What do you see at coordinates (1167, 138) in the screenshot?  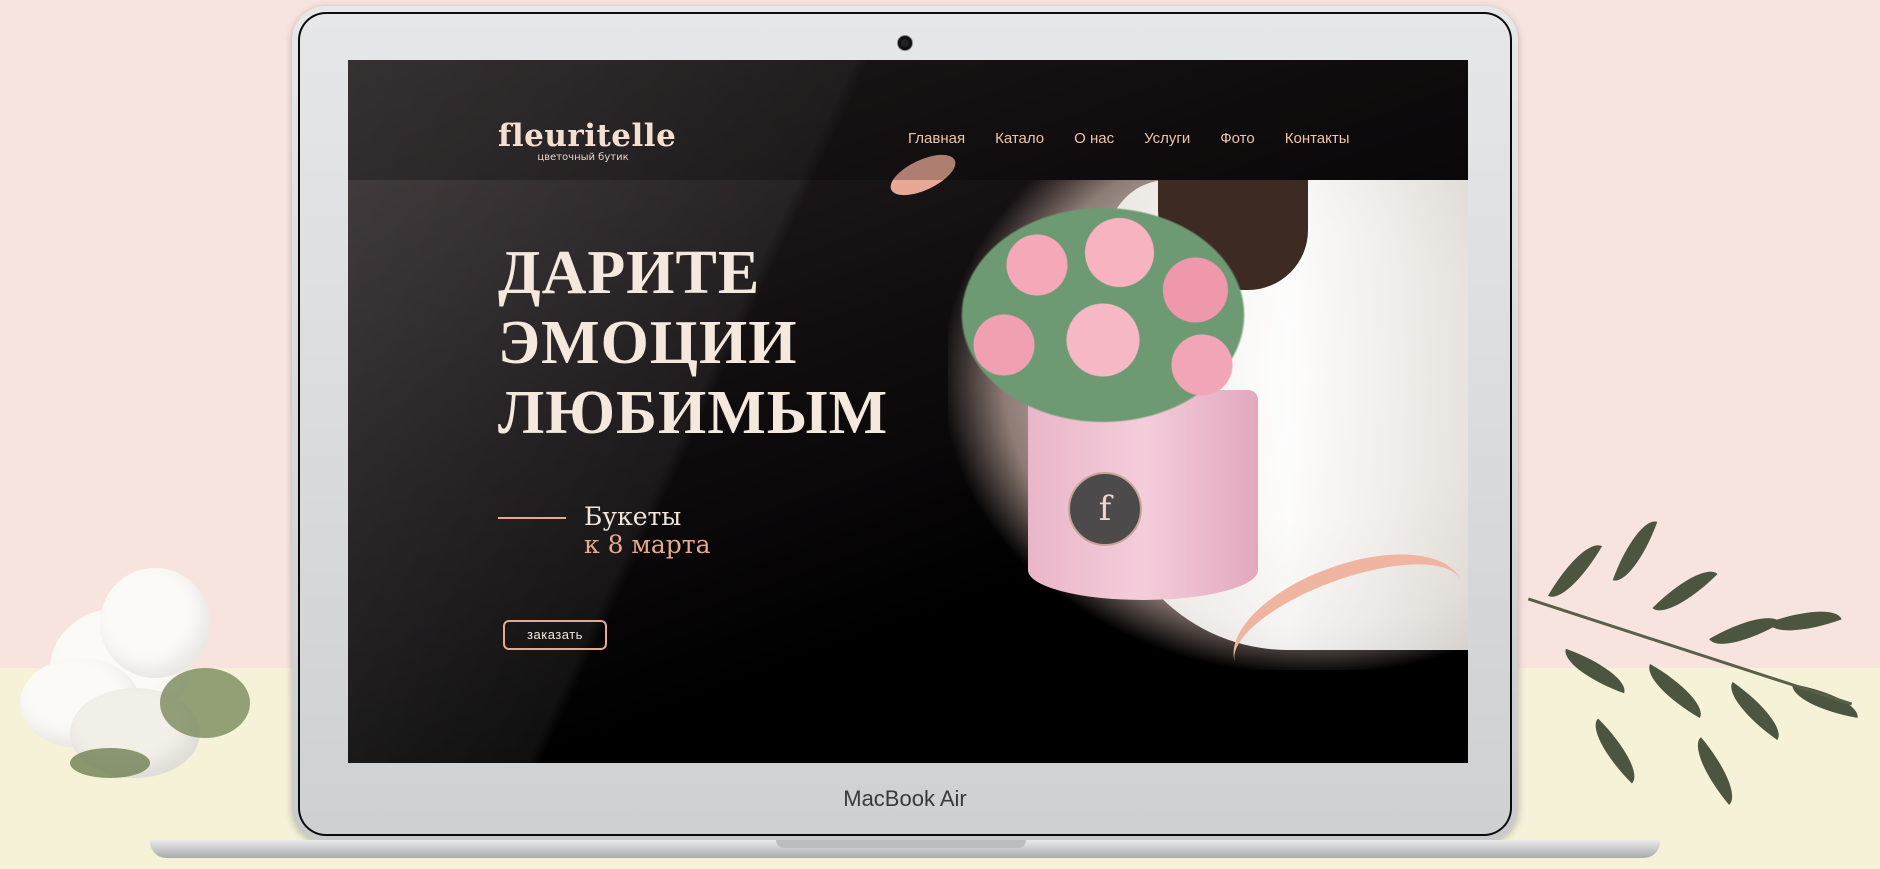 I see `nav-item-services: Услуги` at bounding box center [1167, 138].